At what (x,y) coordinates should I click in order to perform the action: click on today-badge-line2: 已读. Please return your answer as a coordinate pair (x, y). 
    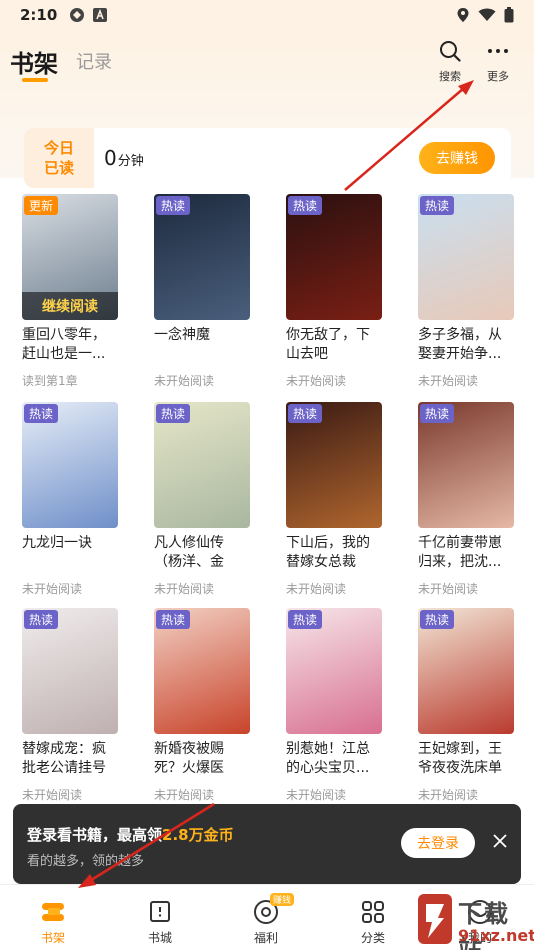
    Looking at the image, I should click on (58, 168).